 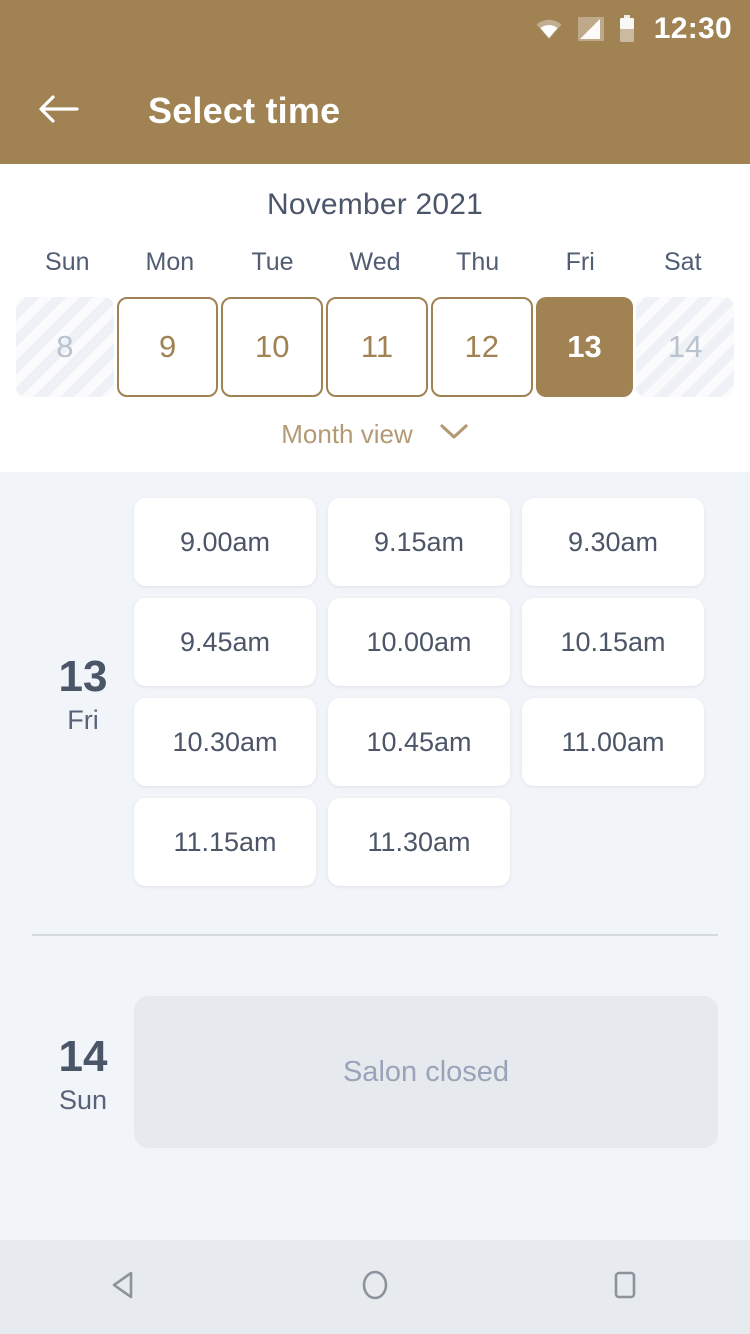 What do you see at coordinates (419, 542) in the screenshot?
I see `time-slot: 9.15am` at bounding box center [419, 542].